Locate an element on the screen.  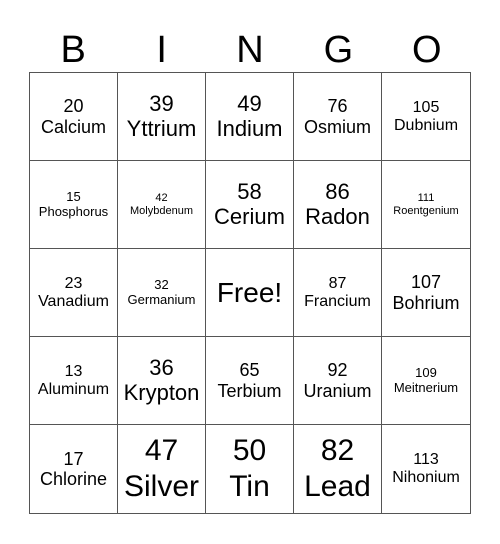
element-name: Yttrium is located at coordinates (161, 128).